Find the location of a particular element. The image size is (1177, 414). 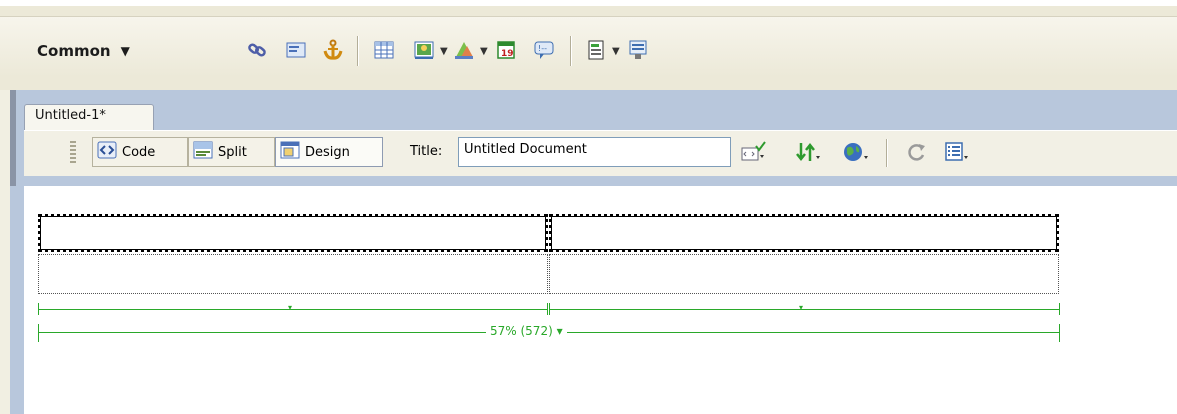

templates-dropdown-caret: ▼ is located at coordinates (616, 51).